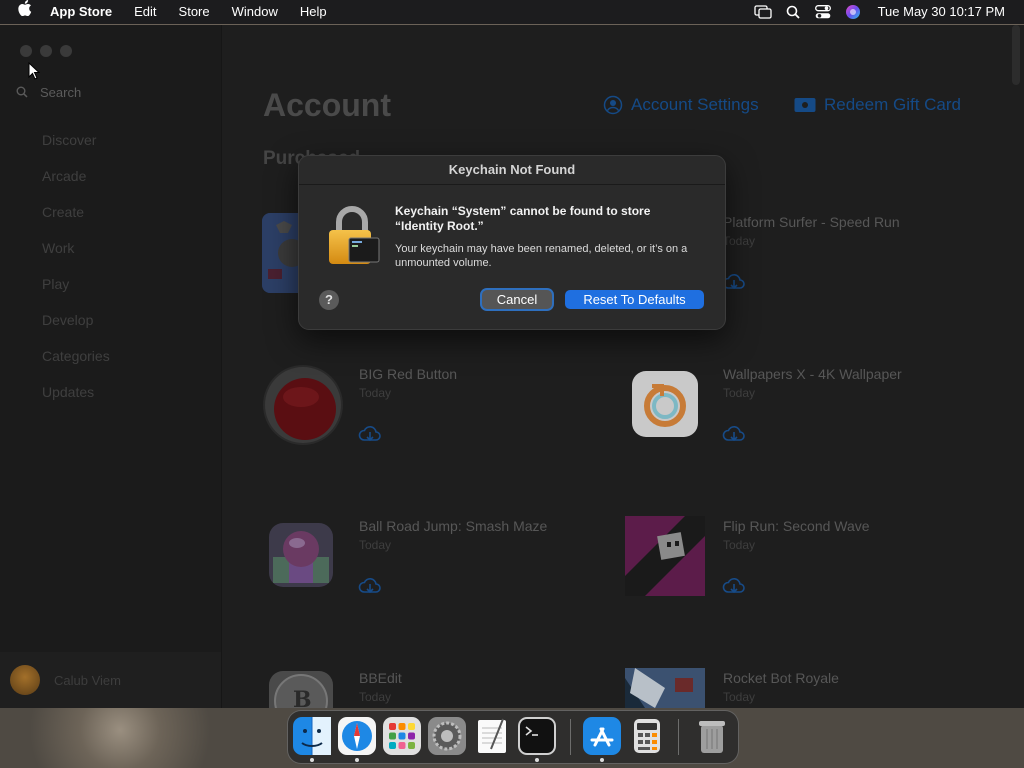 Image resolution: width=1024 pixels, height=768 pixels. Describe the element at coordinates (84, 12) in the screenshot. I see `app-menu: App Store` at that location.